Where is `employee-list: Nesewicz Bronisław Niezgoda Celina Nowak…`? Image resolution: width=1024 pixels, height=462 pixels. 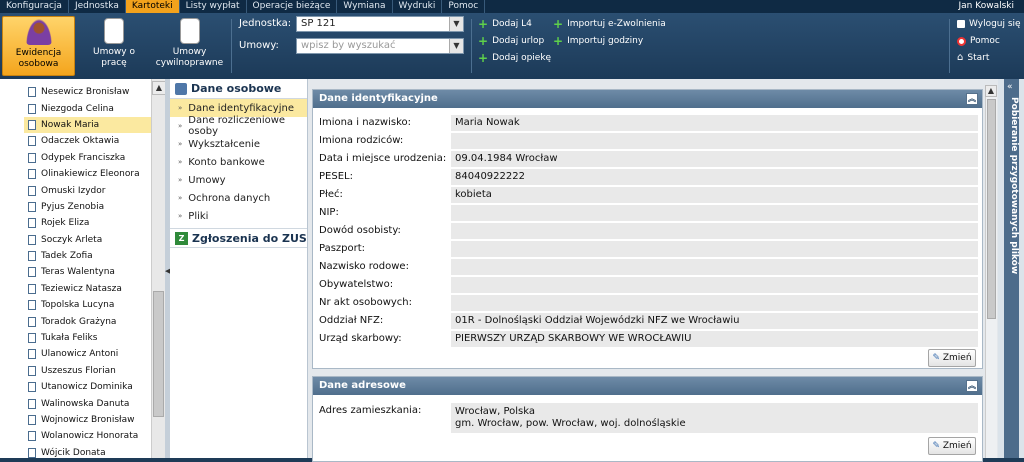
employee-list: Nesewicz Bronisław Niezgoda Celina Nowak… is located at coordinates (87, 272).